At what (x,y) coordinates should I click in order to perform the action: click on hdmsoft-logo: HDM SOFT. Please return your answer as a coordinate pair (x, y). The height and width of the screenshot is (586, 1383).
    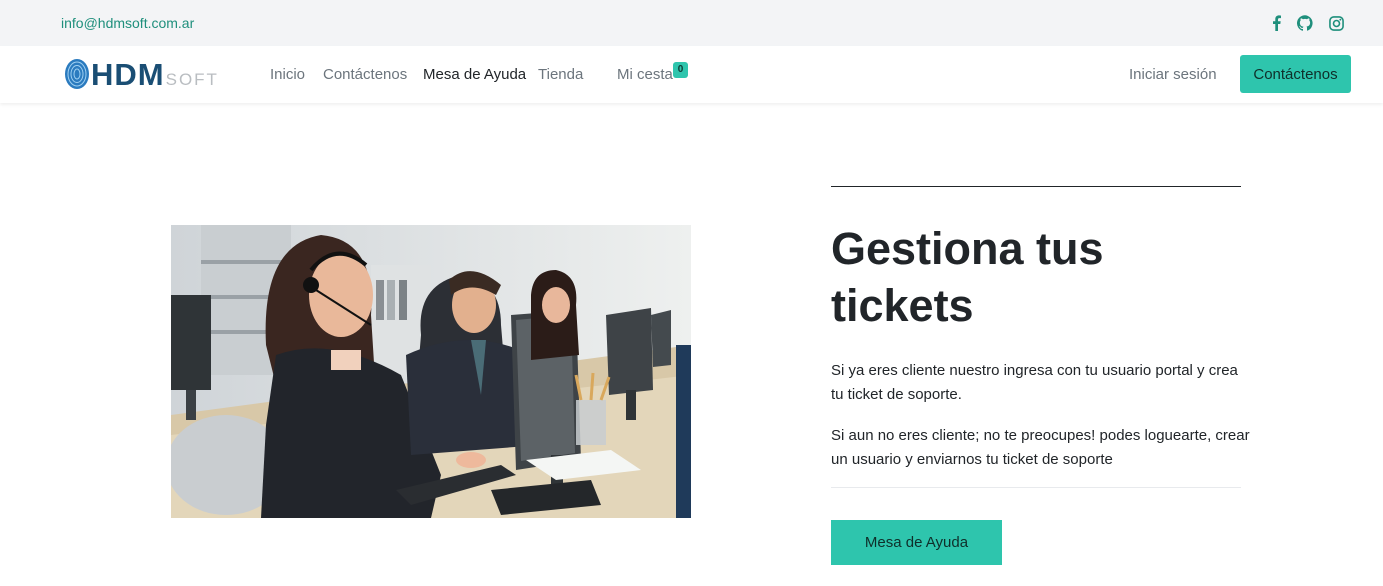
    Looking at the image, I should click on (146, 74).